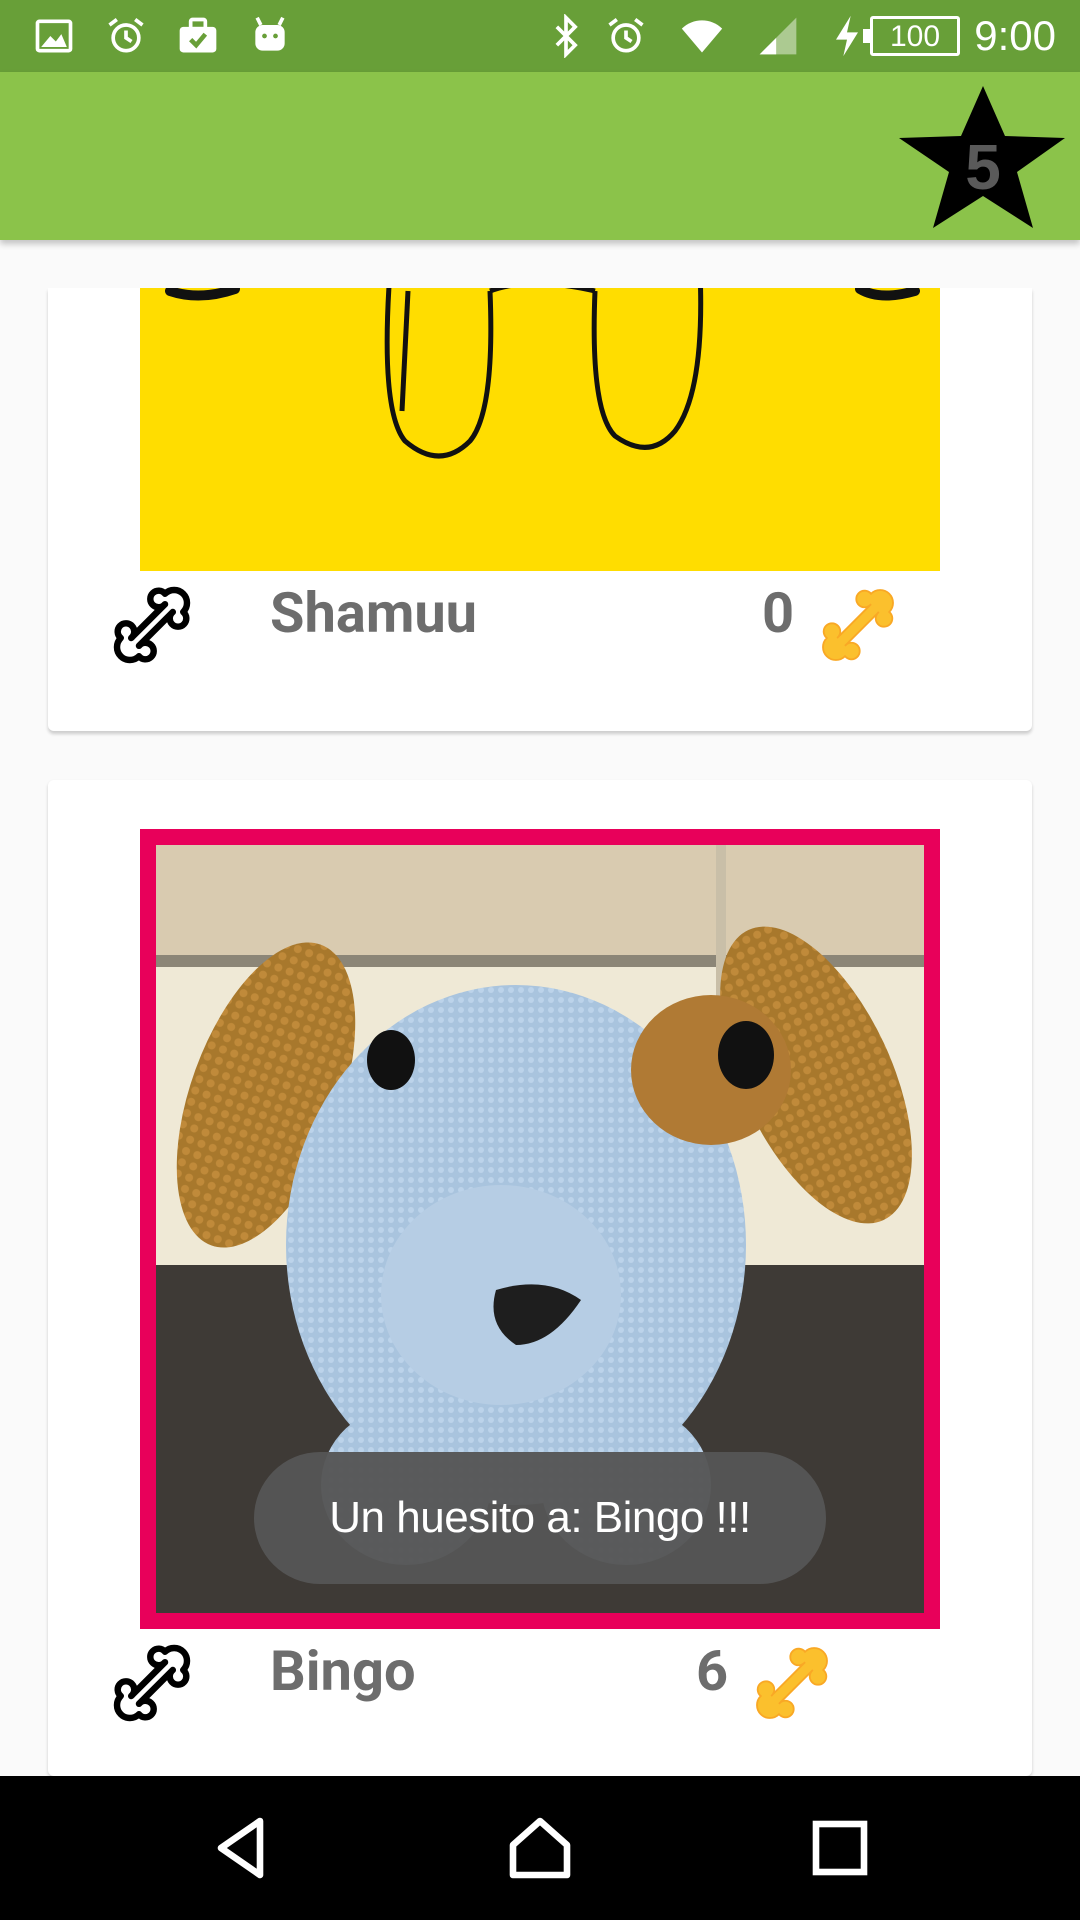 This screenshot has height=1920, width=1080. What do you see at coordinates (540, 156) in the screenshot?
I see `app-bar: 5` at bounding box center [540, 156].